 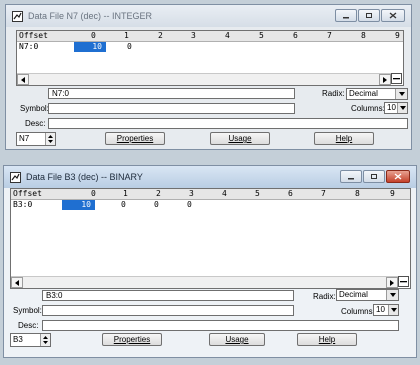 What do you see at coordinates (210, 177) in the screenshot?
I see `b3-title-bar: Data File B3 (dec) -- BINARY` at bounding box center [210, 177].